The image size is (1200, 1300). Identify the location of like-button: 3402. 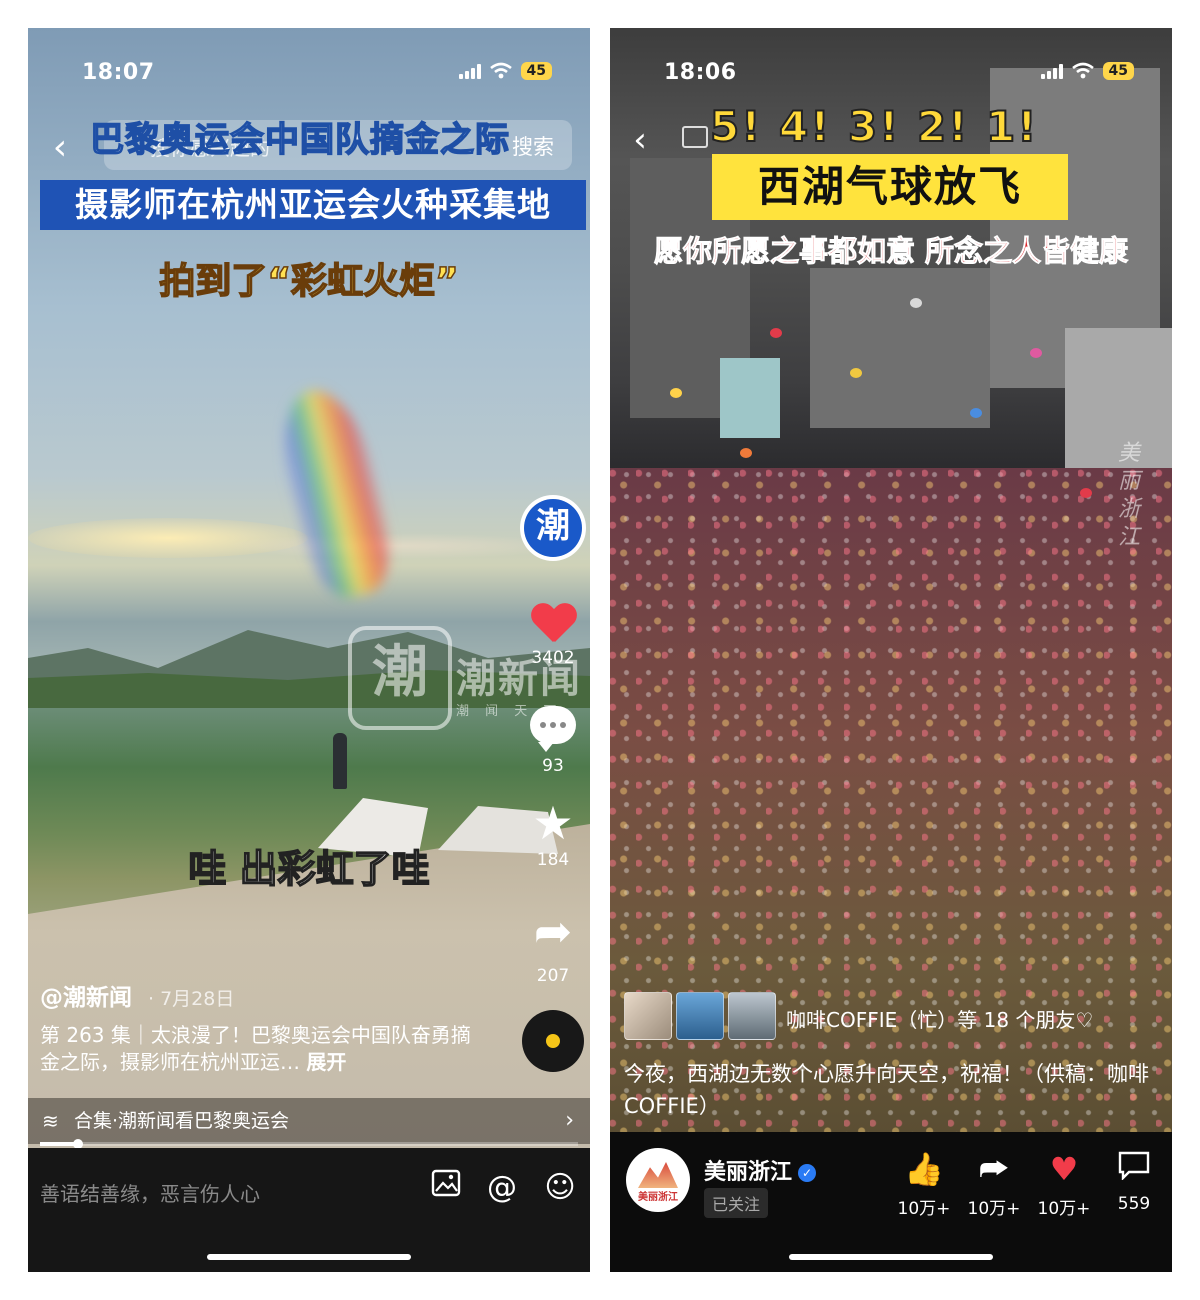
(553, 636).